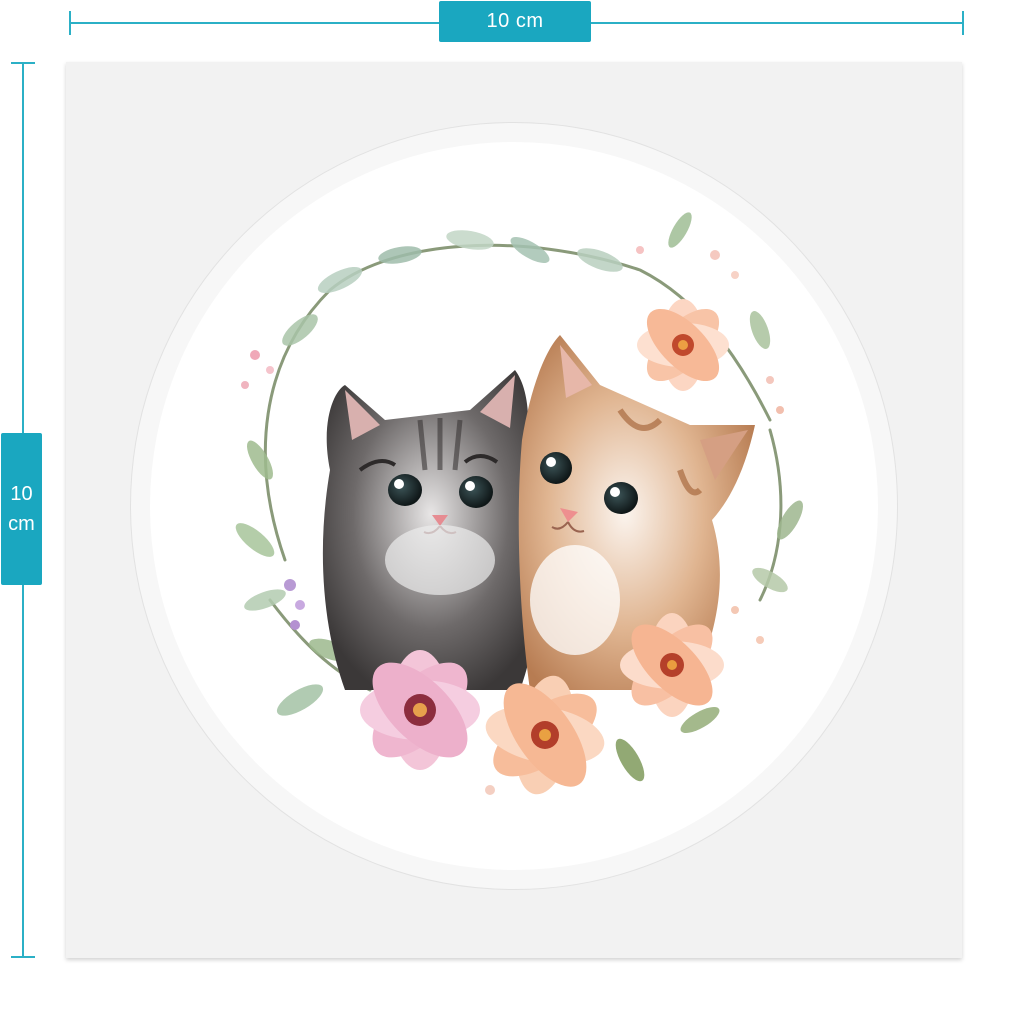 The width and height of the screenshot is (1024, 1024). I want to click on width-dimension-label: 10 cm, so click(515, 21).